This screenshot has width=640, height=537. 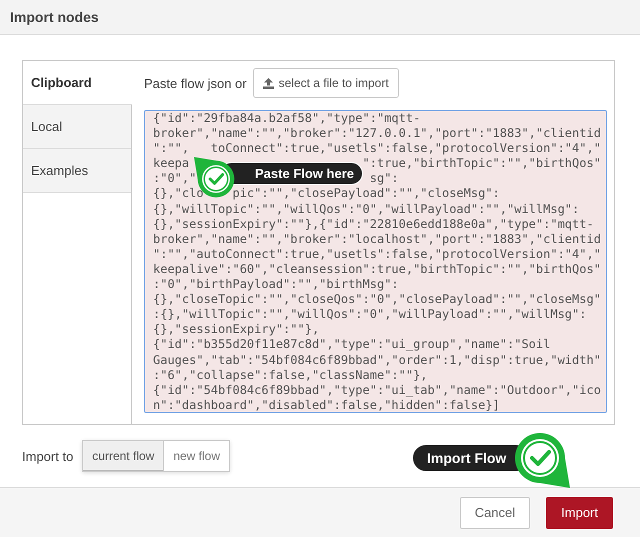 I want to click on json-text: ":"",, so click(x=171, y=148).